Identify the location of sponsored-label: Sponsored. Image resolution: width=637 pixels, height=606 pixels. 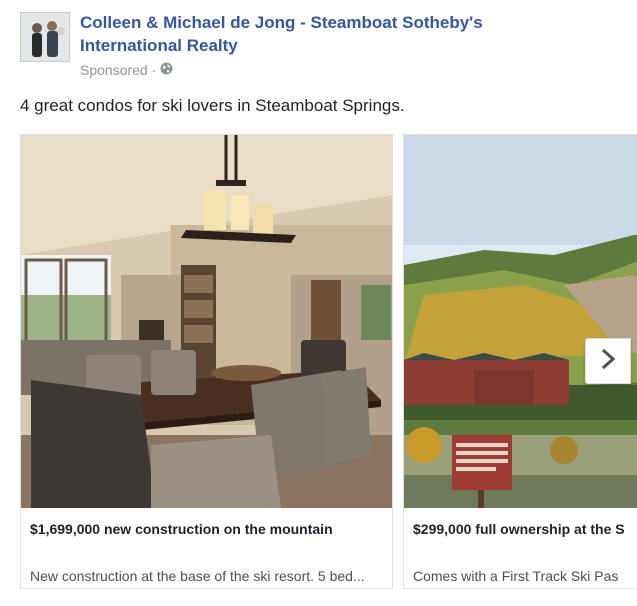
(114, 70).